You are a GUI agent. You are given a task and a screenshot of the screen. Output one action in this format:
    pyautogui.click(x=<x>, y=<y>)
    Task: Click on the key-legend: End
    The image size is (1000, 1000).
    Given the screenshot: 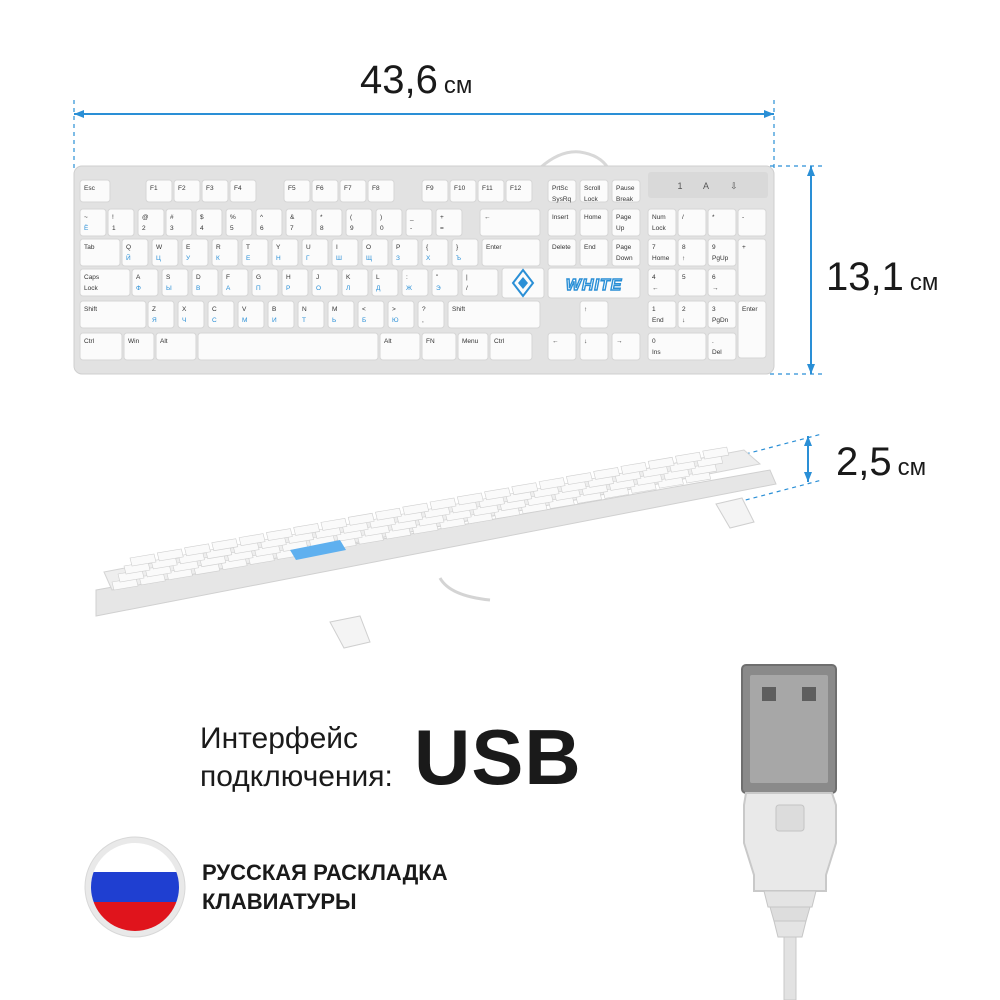 What is the action you would take?
    pyautogui.click(x=590, y=247)
    